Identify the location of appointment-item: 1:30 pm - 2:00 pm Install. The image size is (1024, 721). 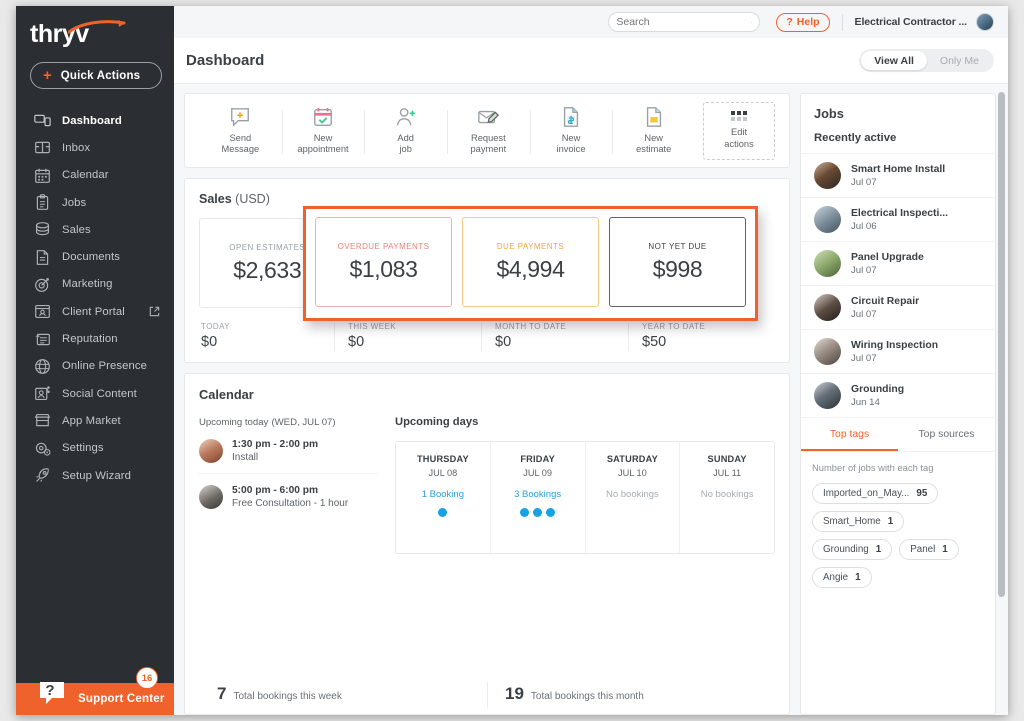
(288, 450).